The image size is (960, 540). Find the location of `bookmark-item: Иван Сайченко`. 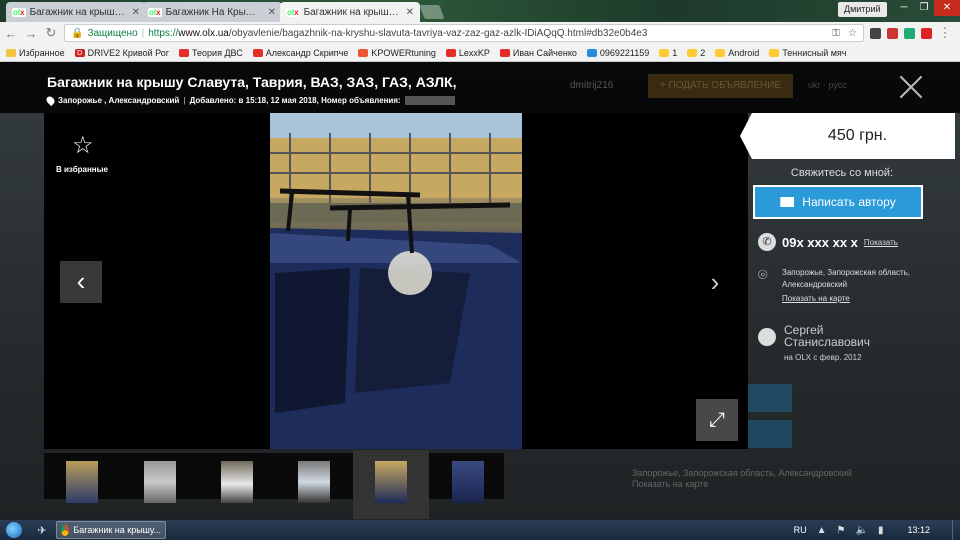

bookmark-item: Иван Сайченко is located at coordinates (538, 52).